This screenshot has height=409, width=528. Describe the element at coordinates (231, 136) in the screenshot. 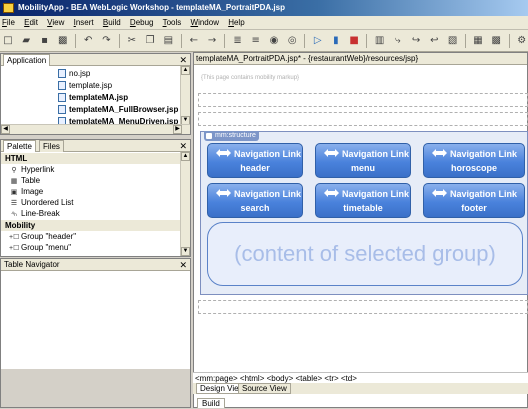

I see `structure-label: mm:structure` at that location.